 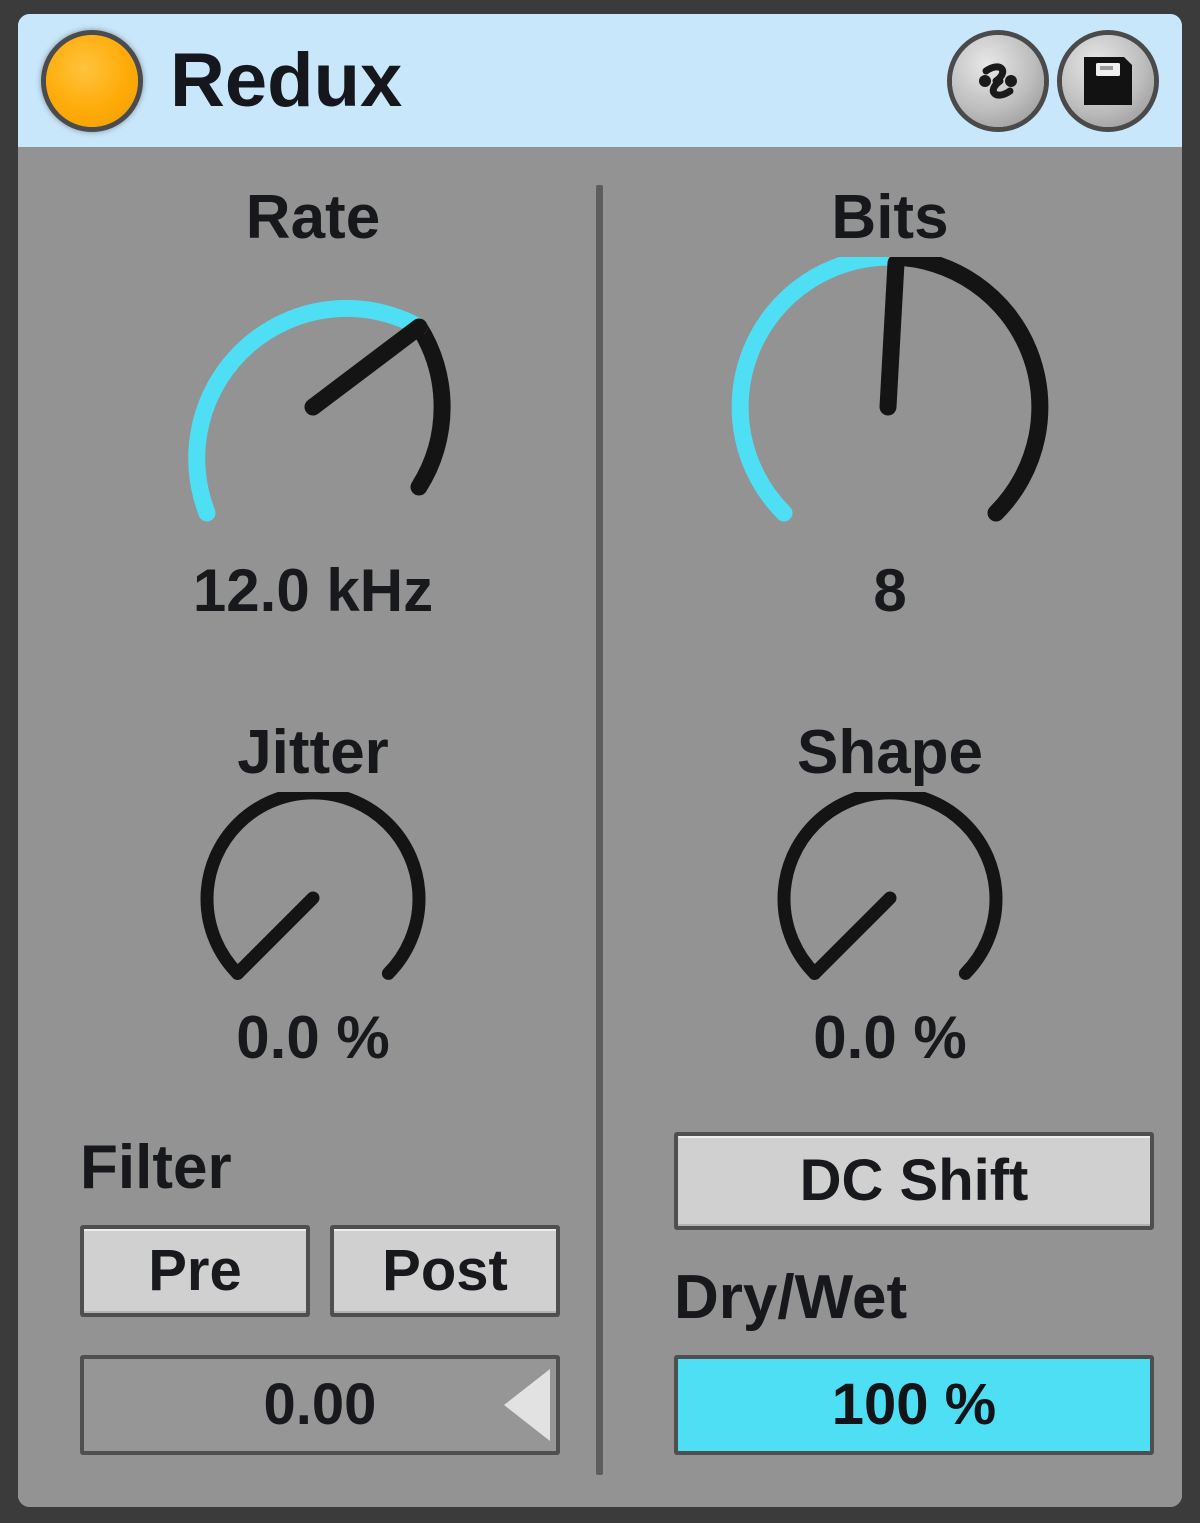 What do you see at coordinates (445, 1271) in the screenshot?
I see `filter-post-button: Post` at bounding box center [445, 1271].